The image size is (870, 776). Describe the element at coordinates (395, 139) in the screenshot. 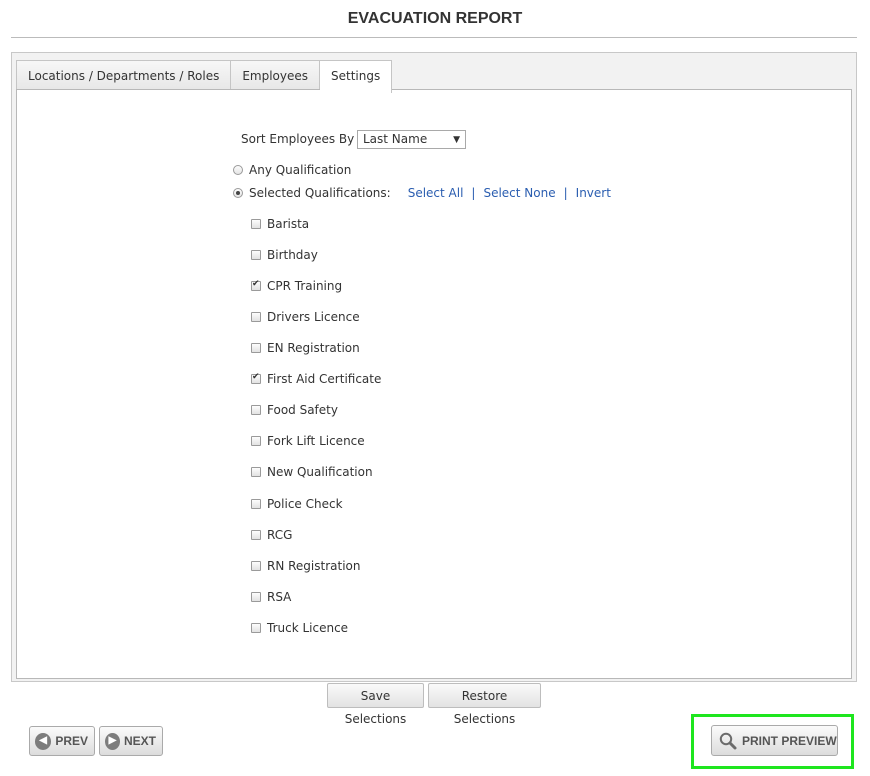

I see `sort-select-value: Last Name` at that location.